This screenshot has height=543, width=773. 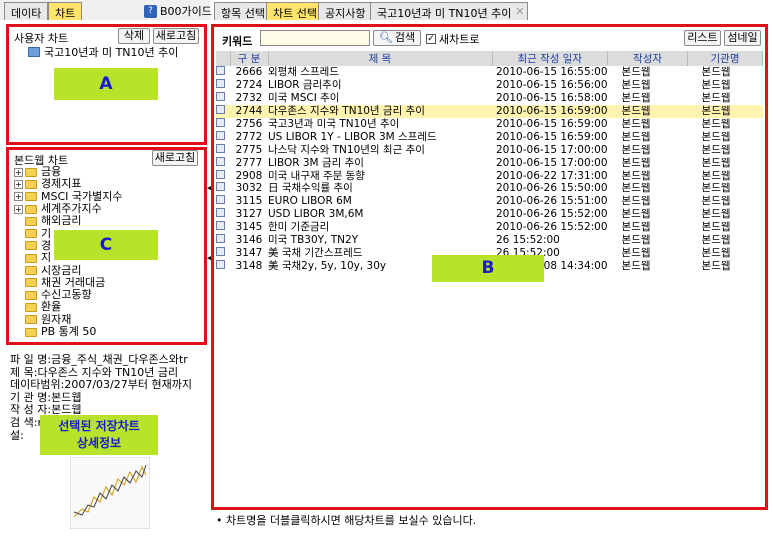 I want to click on tree-item: 원자재, so click(x=68, y=319).